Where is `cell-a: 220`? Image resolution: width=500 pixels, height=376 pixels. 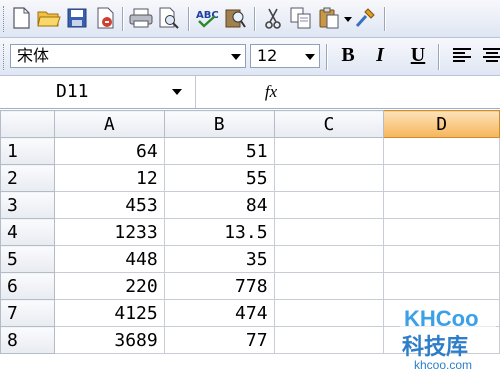
cell-a: 220 is located at coordinates (109, 286).